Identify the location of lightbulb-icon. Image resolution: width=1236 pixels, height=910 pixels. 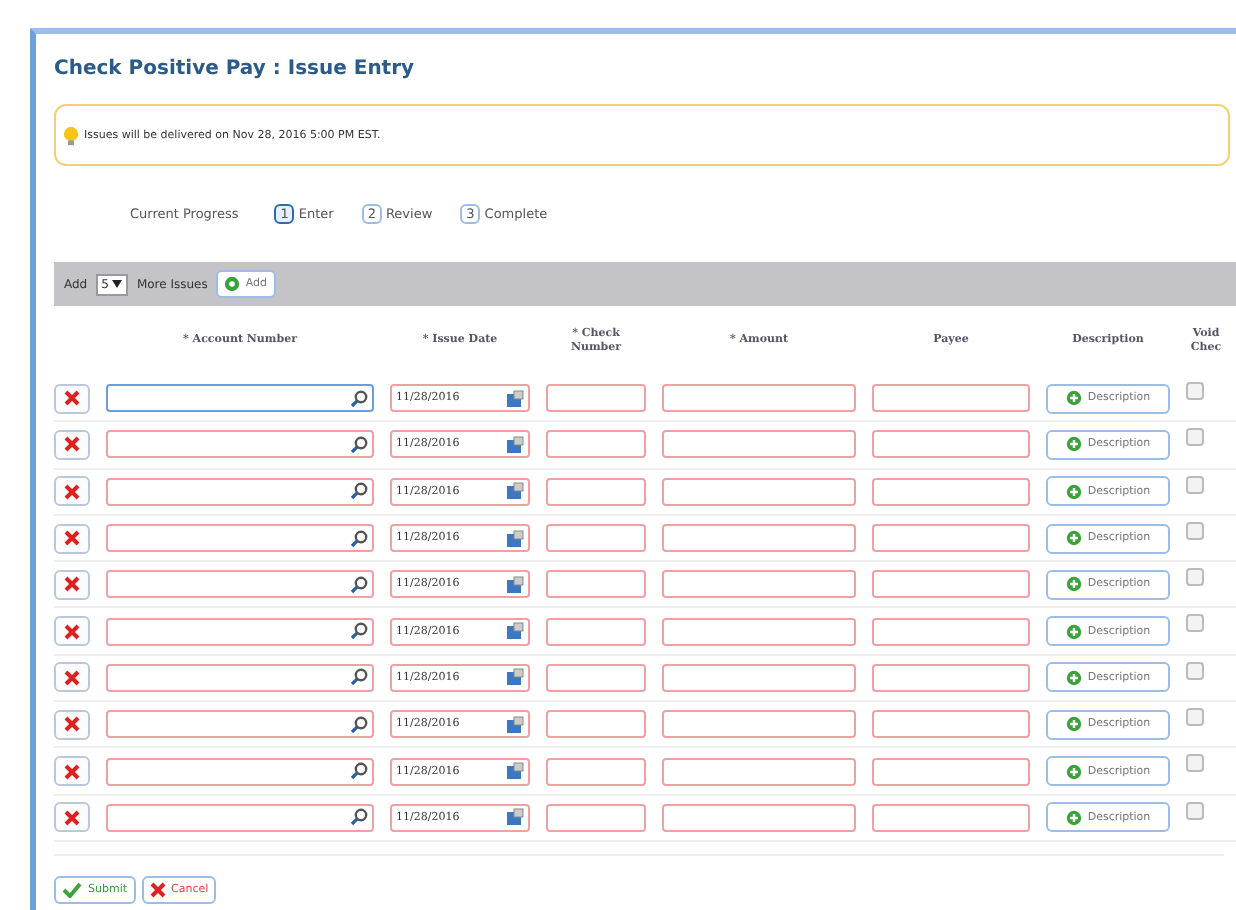
(71, 135).